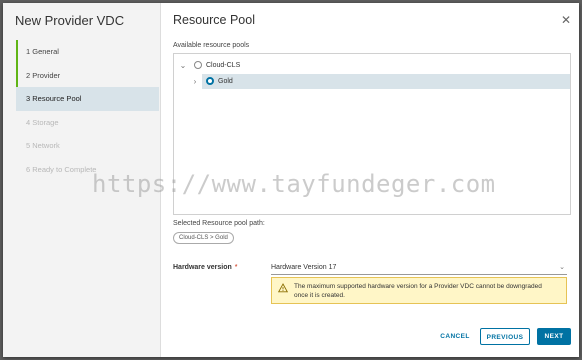 The height and width of the screenshot is (360, 582). What do you see at coordinates (87, 99) in the screenshot?
I see `step-resource-pool: 3 Resource Pool` at bounding box center [87, 99].